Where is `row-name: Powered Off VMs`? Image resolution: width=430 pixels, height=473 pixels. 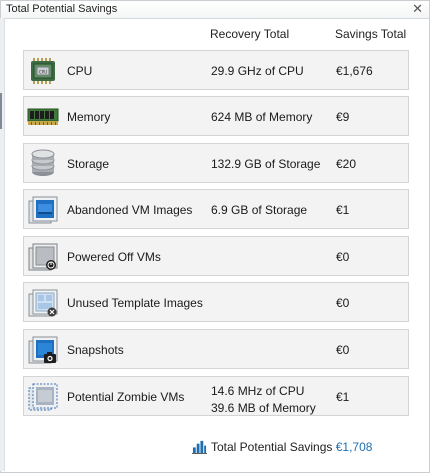 row-name: Powered Off VMs is located at coordinates (114, 257).